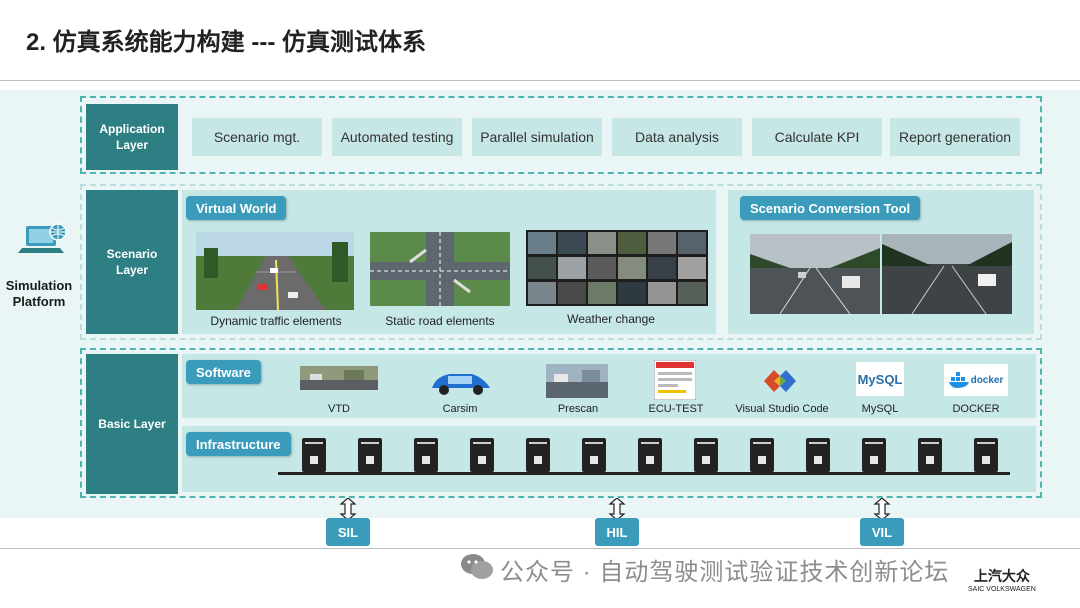 The image size is (1080, 608). What do you see at coordinates (780, 381) in the screenshot?
I see `visual-studio-code-icon` at bounding box center [780, 381].